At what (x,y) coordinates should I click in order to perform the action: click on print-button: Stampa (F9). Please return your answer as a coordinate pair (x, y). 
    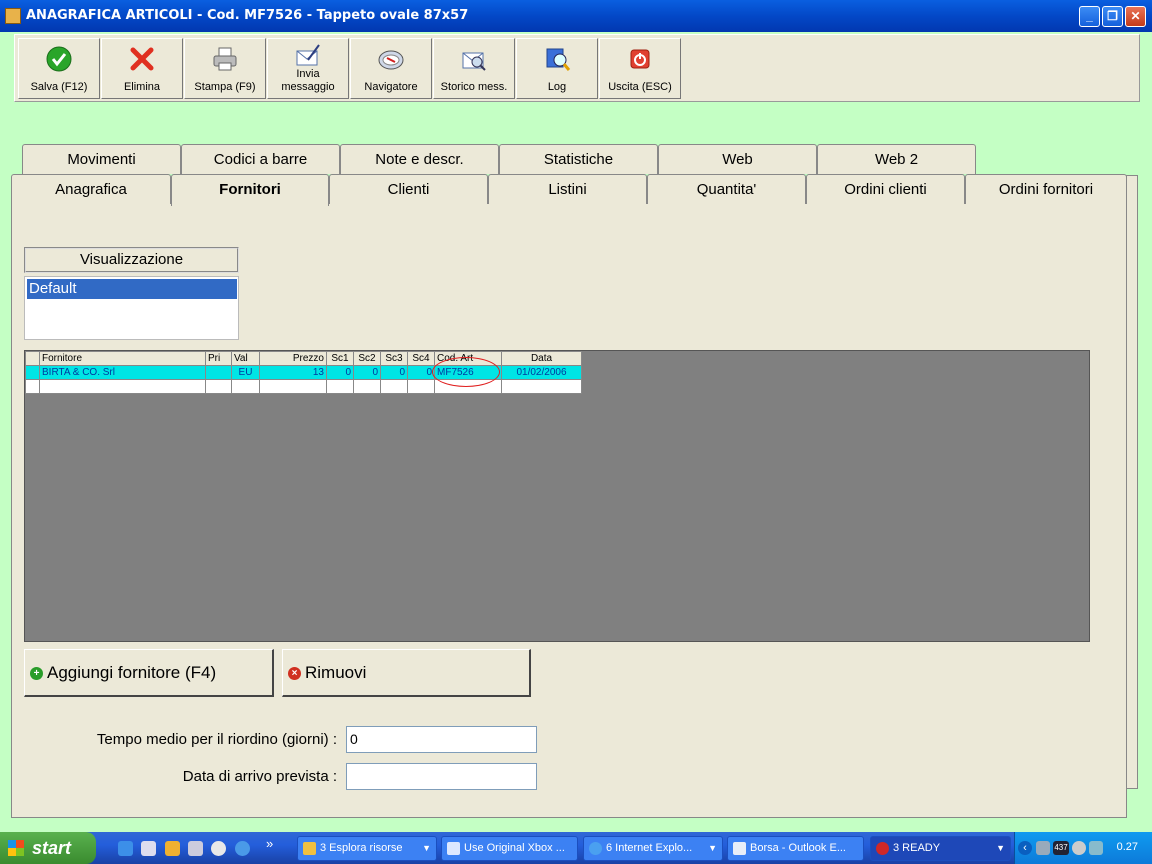
    Looking at the image, I should click on (225, 68).